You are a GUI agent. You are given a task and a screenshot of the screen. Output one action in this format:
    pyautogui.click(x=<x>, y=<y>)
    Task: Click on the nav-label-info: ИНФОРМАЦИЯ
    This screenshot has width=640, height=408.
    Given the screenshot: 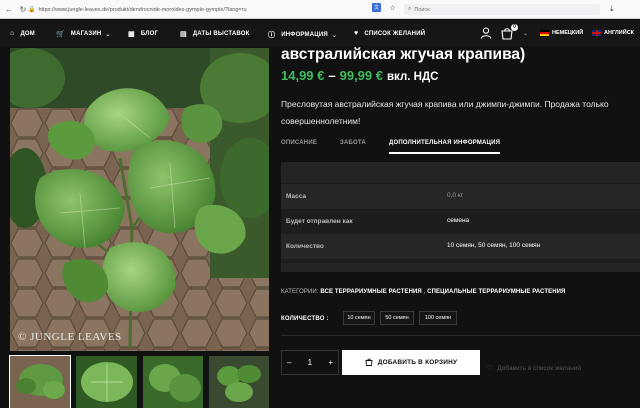 What is the action you would take?
    pyautogui.click(x=304, y=35)
    